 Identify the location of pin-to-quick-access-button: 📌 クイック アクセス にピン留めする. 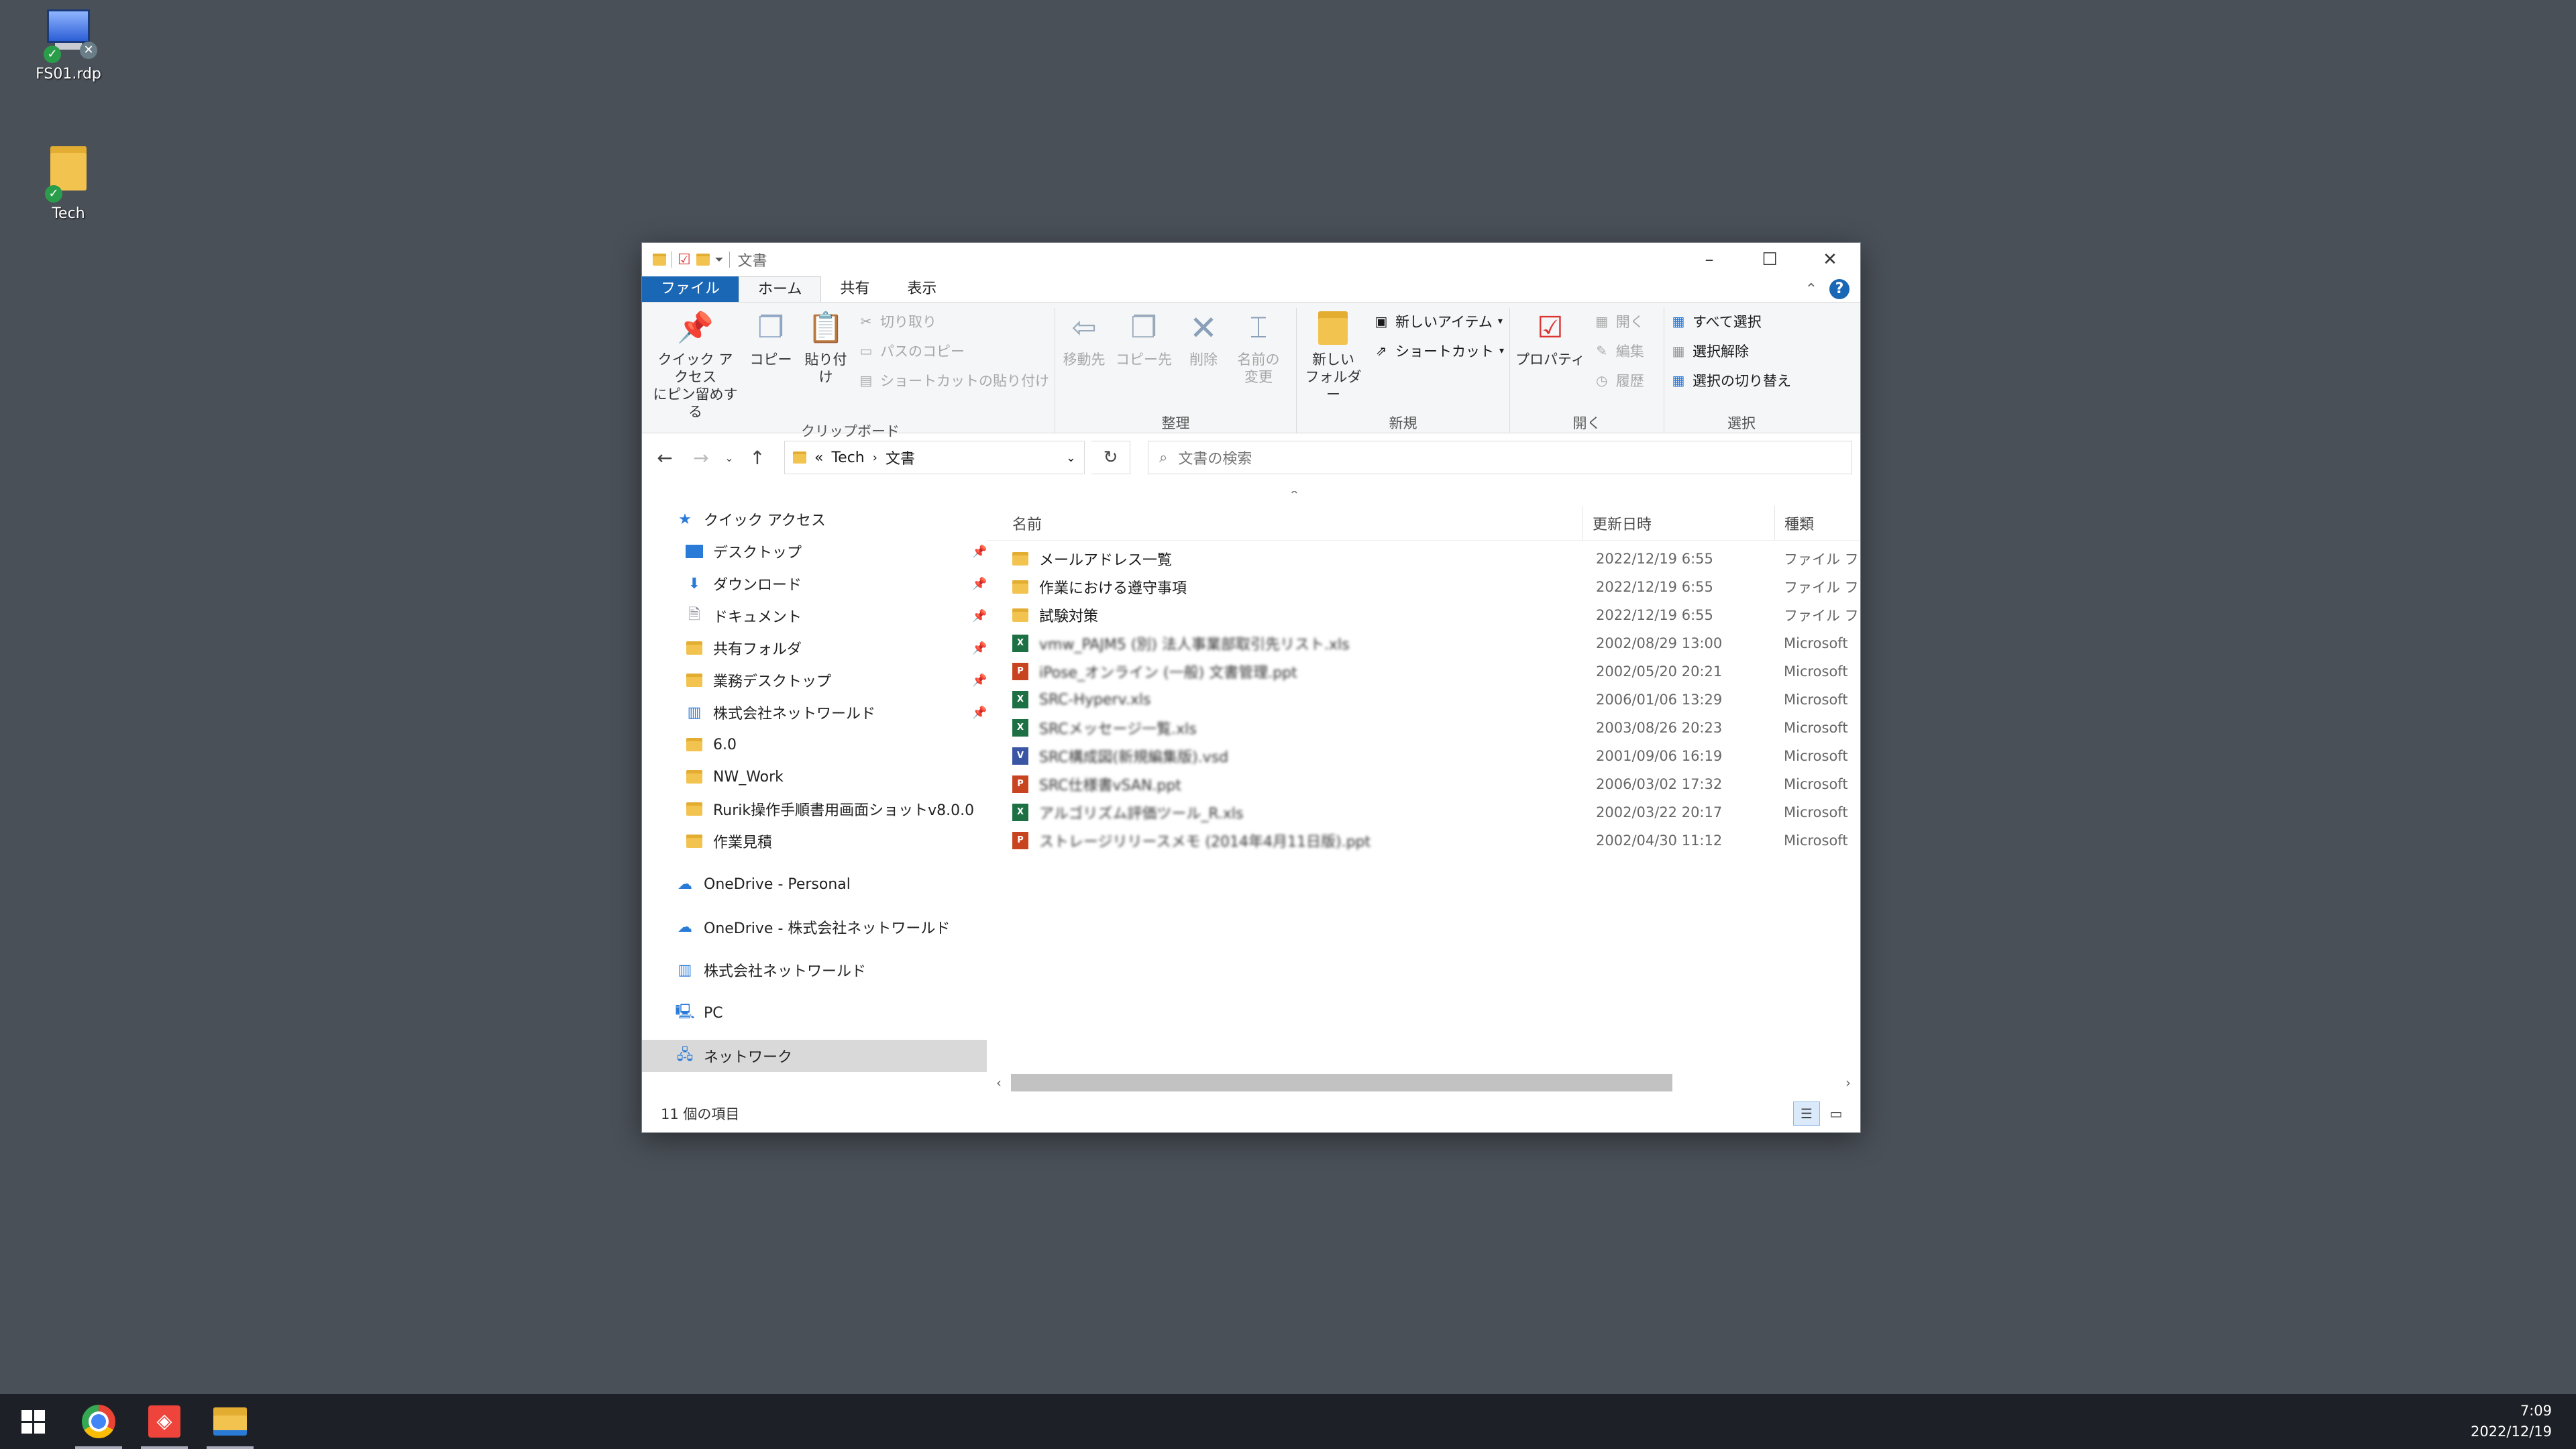
(695, 364).